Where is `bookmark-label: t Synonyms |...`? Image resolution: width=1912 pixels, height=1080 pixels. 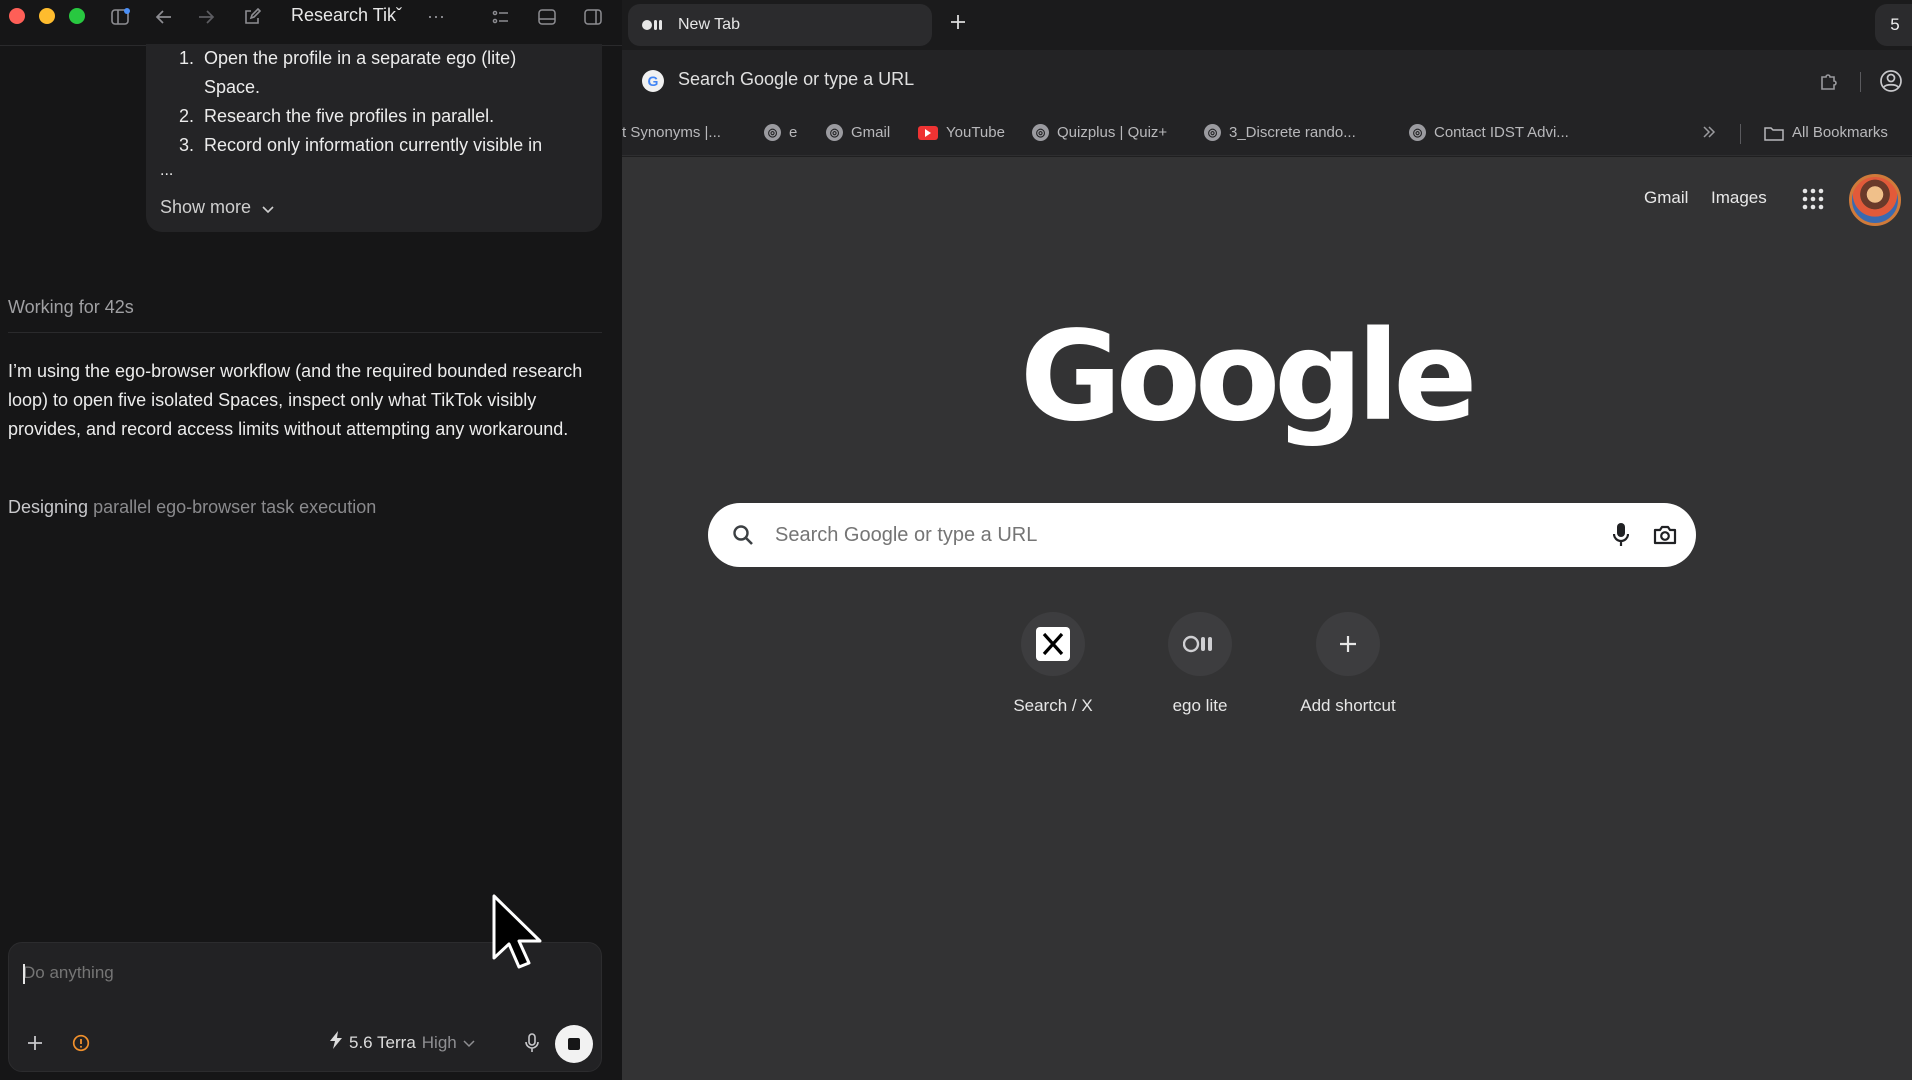
bookmark-label: t Synonyms |... is located at coordinates (671, 132).